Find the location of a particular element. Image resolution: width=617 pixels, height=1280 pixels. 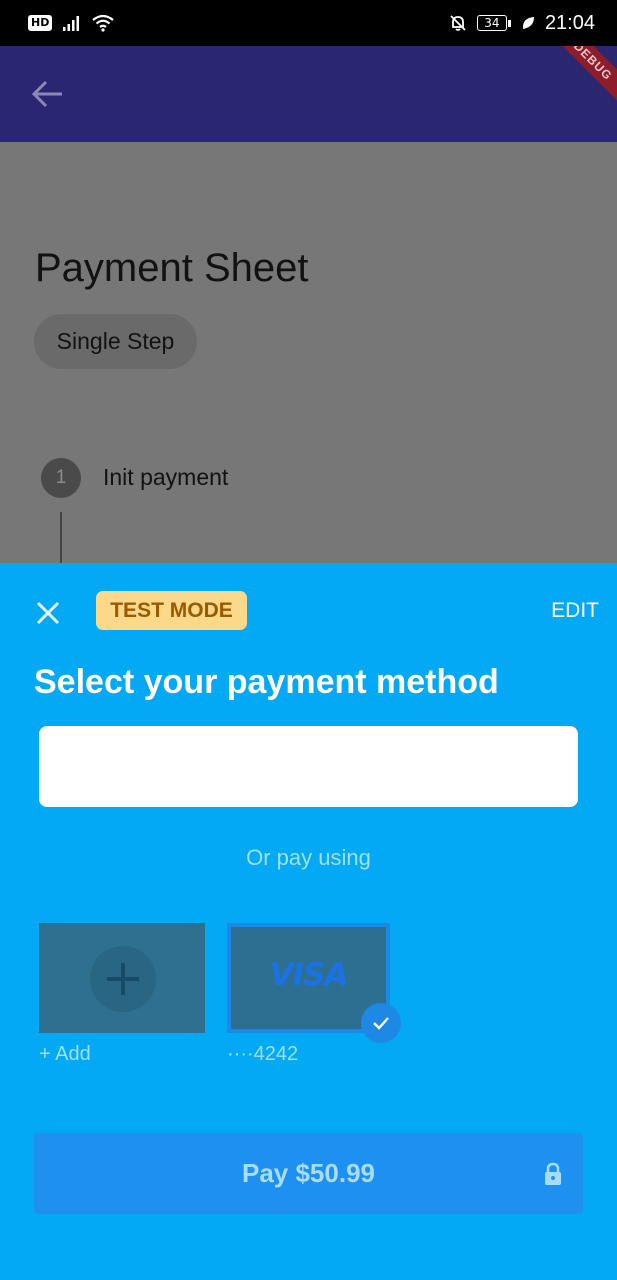

visa-logo: VISA is located at coordinates (309, 975).